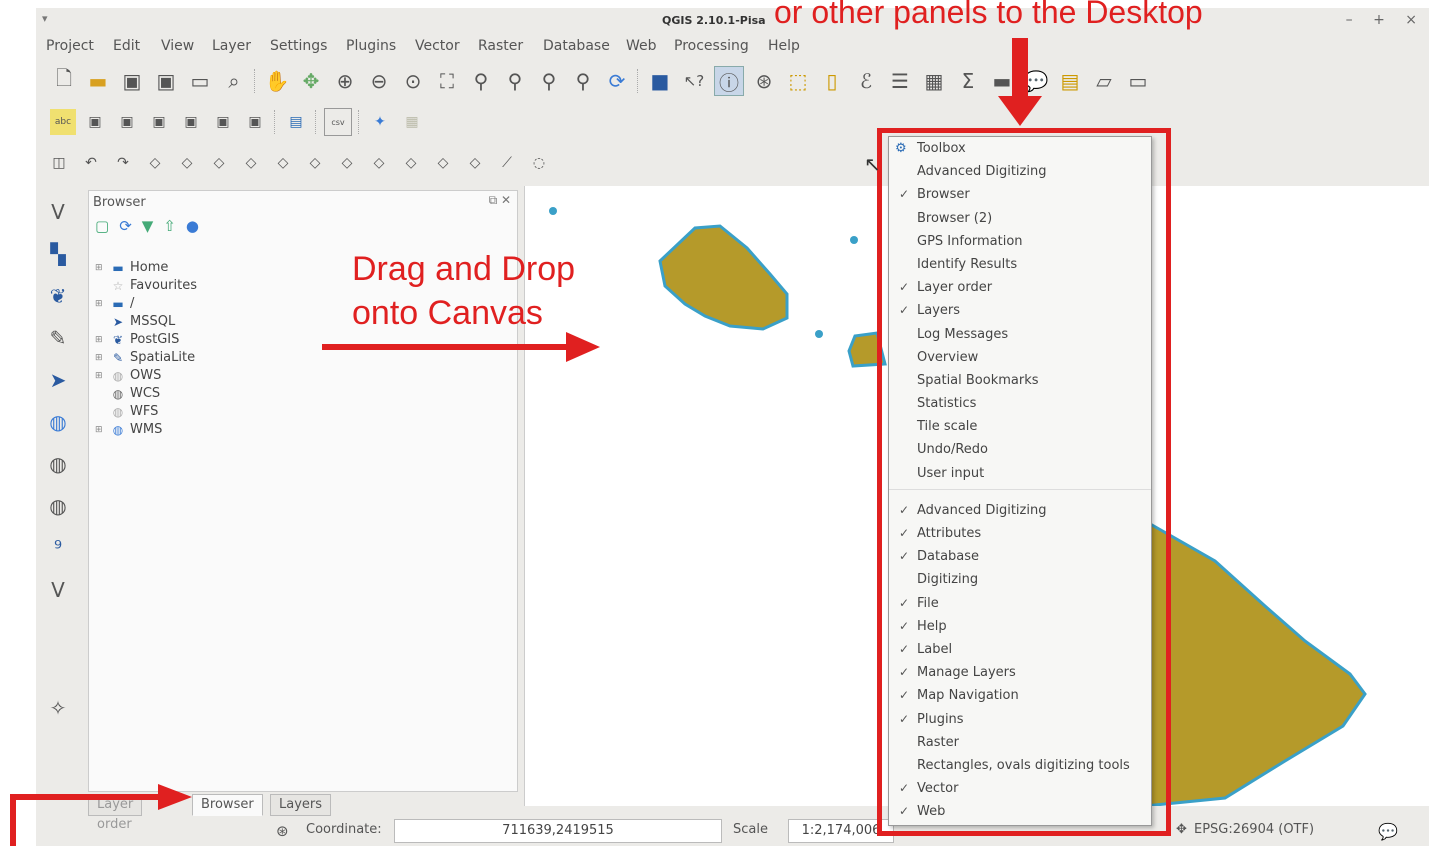  Describe the element at coordinates (85, 797) in the screenshot. I see `tab-arrow-shaft` at that location.